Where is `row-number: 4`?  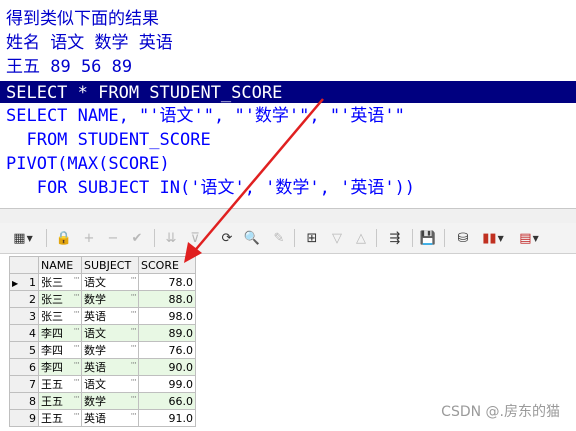
row-number: 4 is located at coordinates (24, 333).